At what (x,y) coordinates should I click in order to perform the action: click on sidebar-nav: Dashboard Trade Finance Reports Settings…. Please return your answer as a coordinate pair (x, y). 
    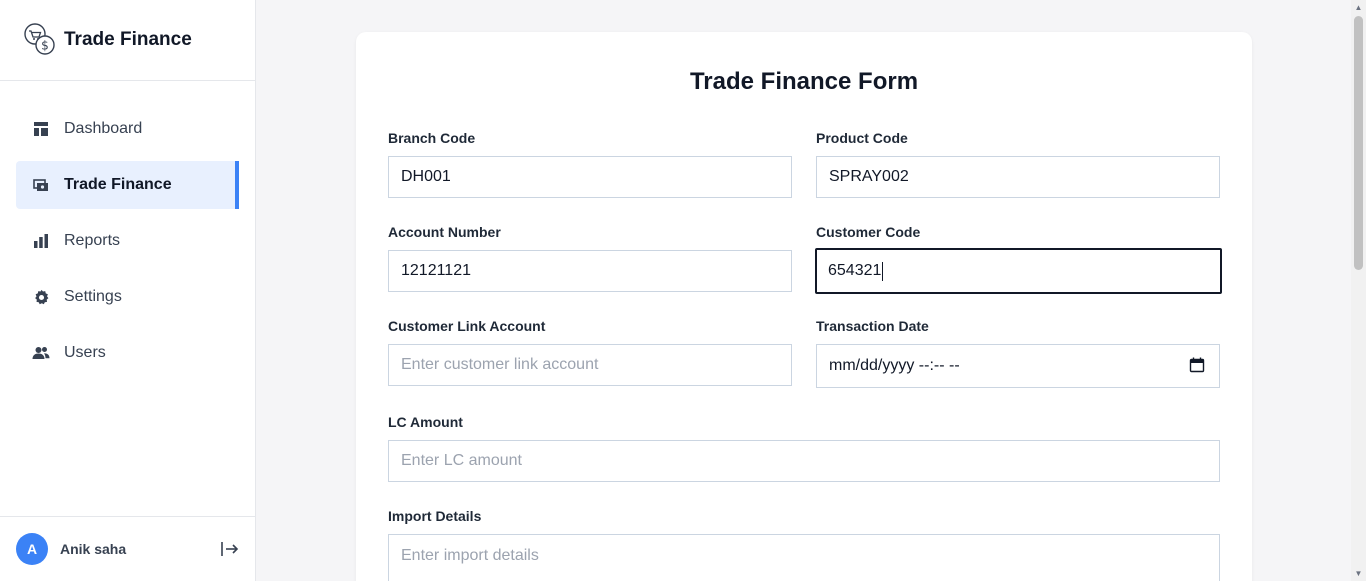
    Looking at the image, I should click on (127, 229).